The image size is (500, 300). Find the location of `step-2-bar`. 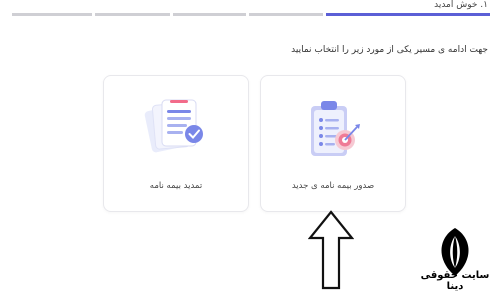

step-2-bar is located at coordinates (286, 14).